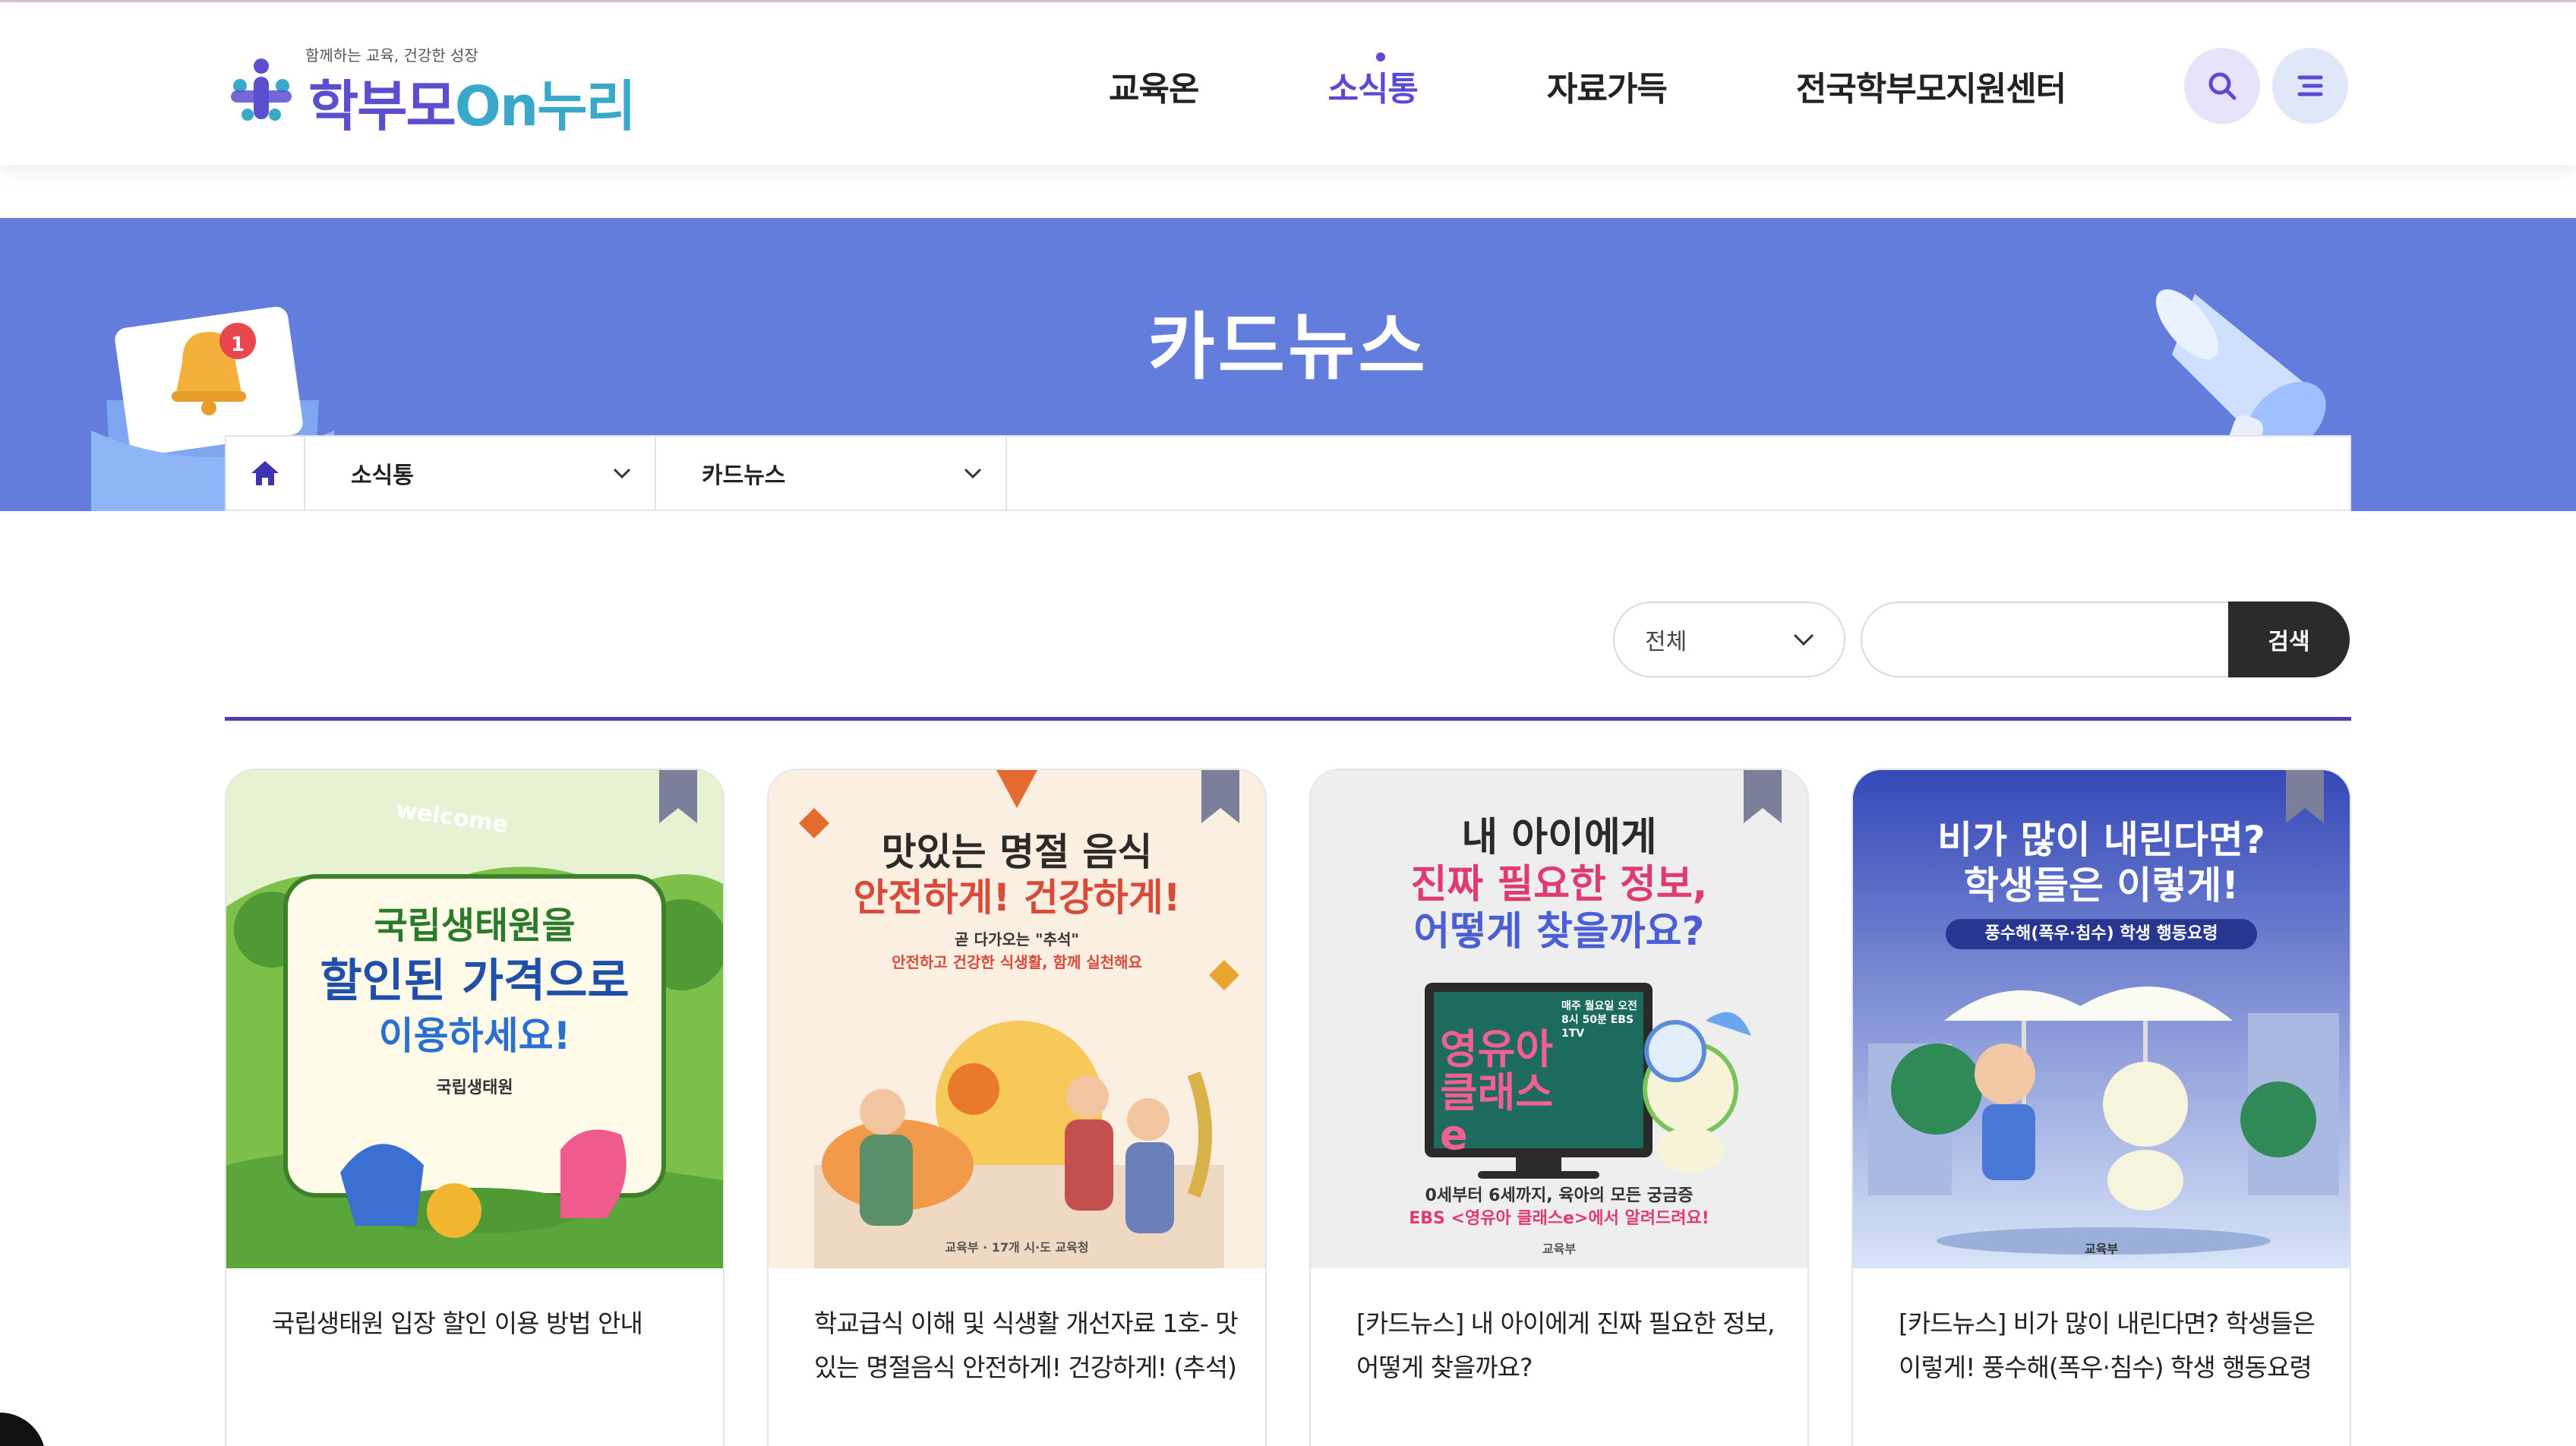 Image resolution: width=2576 pixels, height=1446 pixels. I want to click on logo-sub-text: On누리, so click(545, 106).